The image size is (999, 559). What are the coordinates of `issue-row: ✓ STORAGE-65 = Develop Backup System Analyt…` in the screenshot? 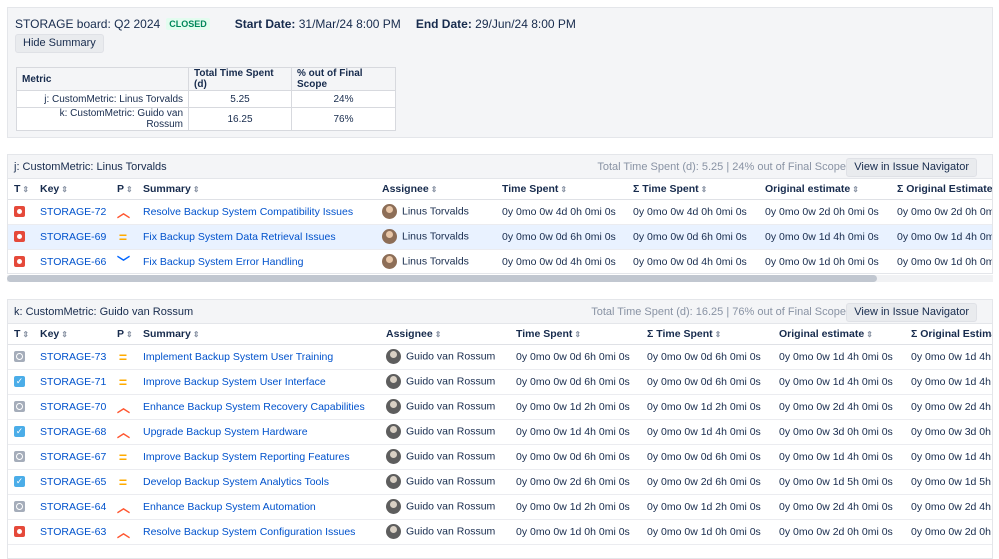 It's located at (500, 482).